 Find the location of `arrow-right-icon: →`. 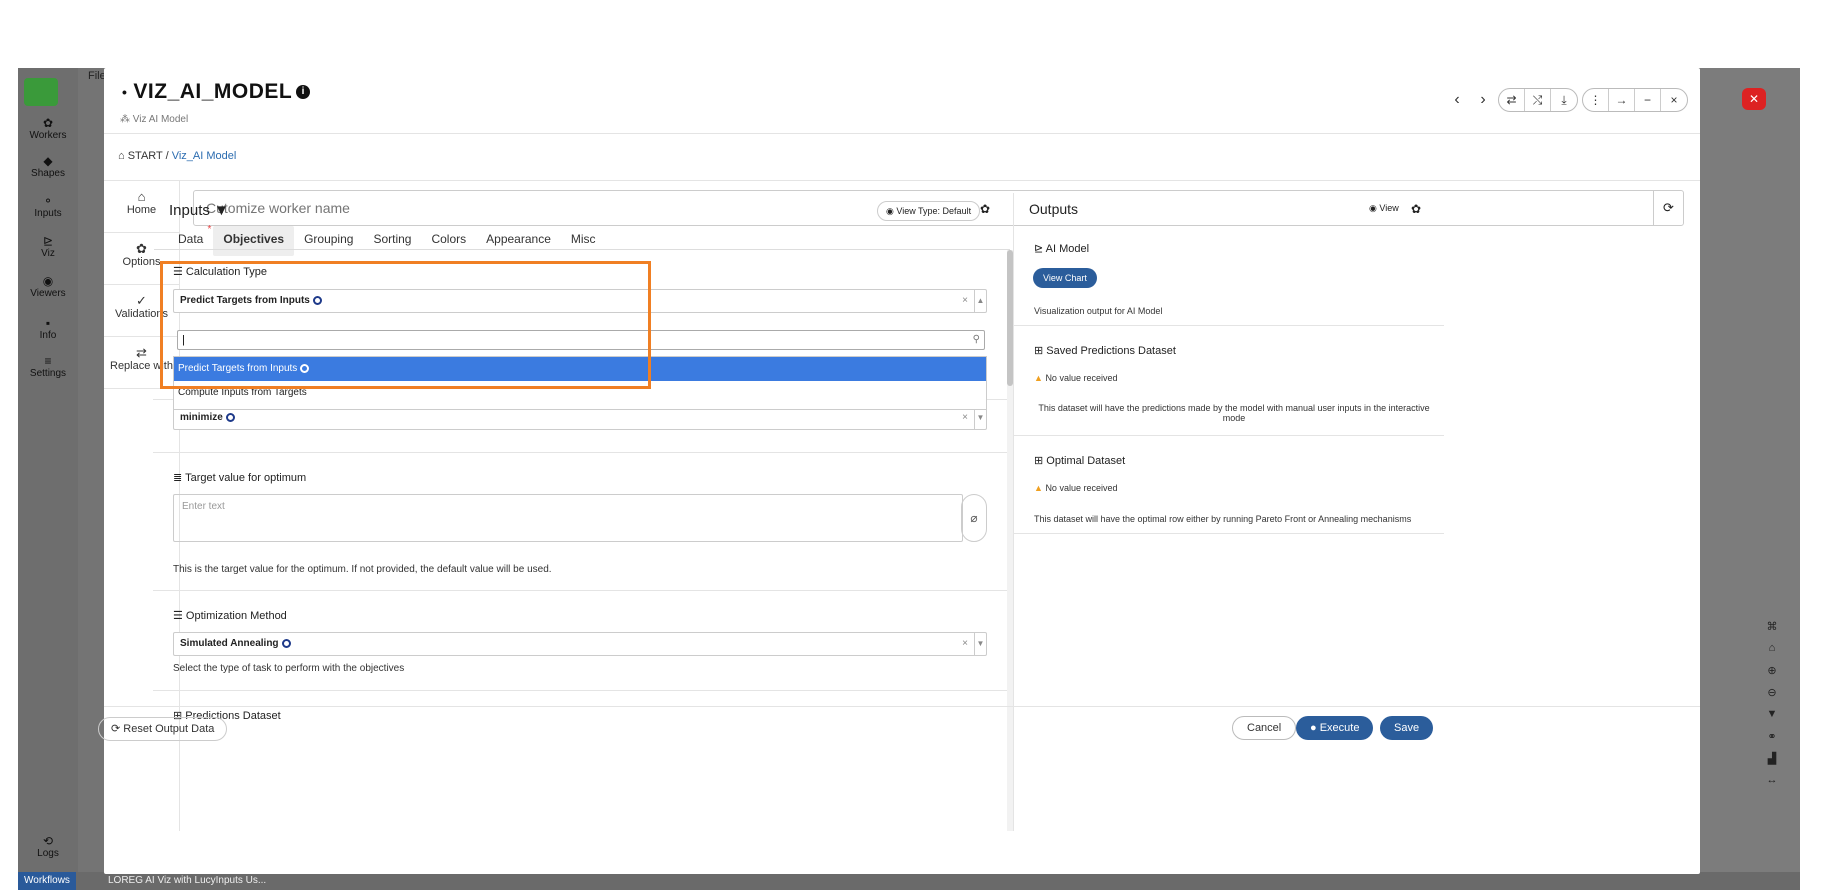

arrow-right-icon: → is located at coordinates (1622, 100).